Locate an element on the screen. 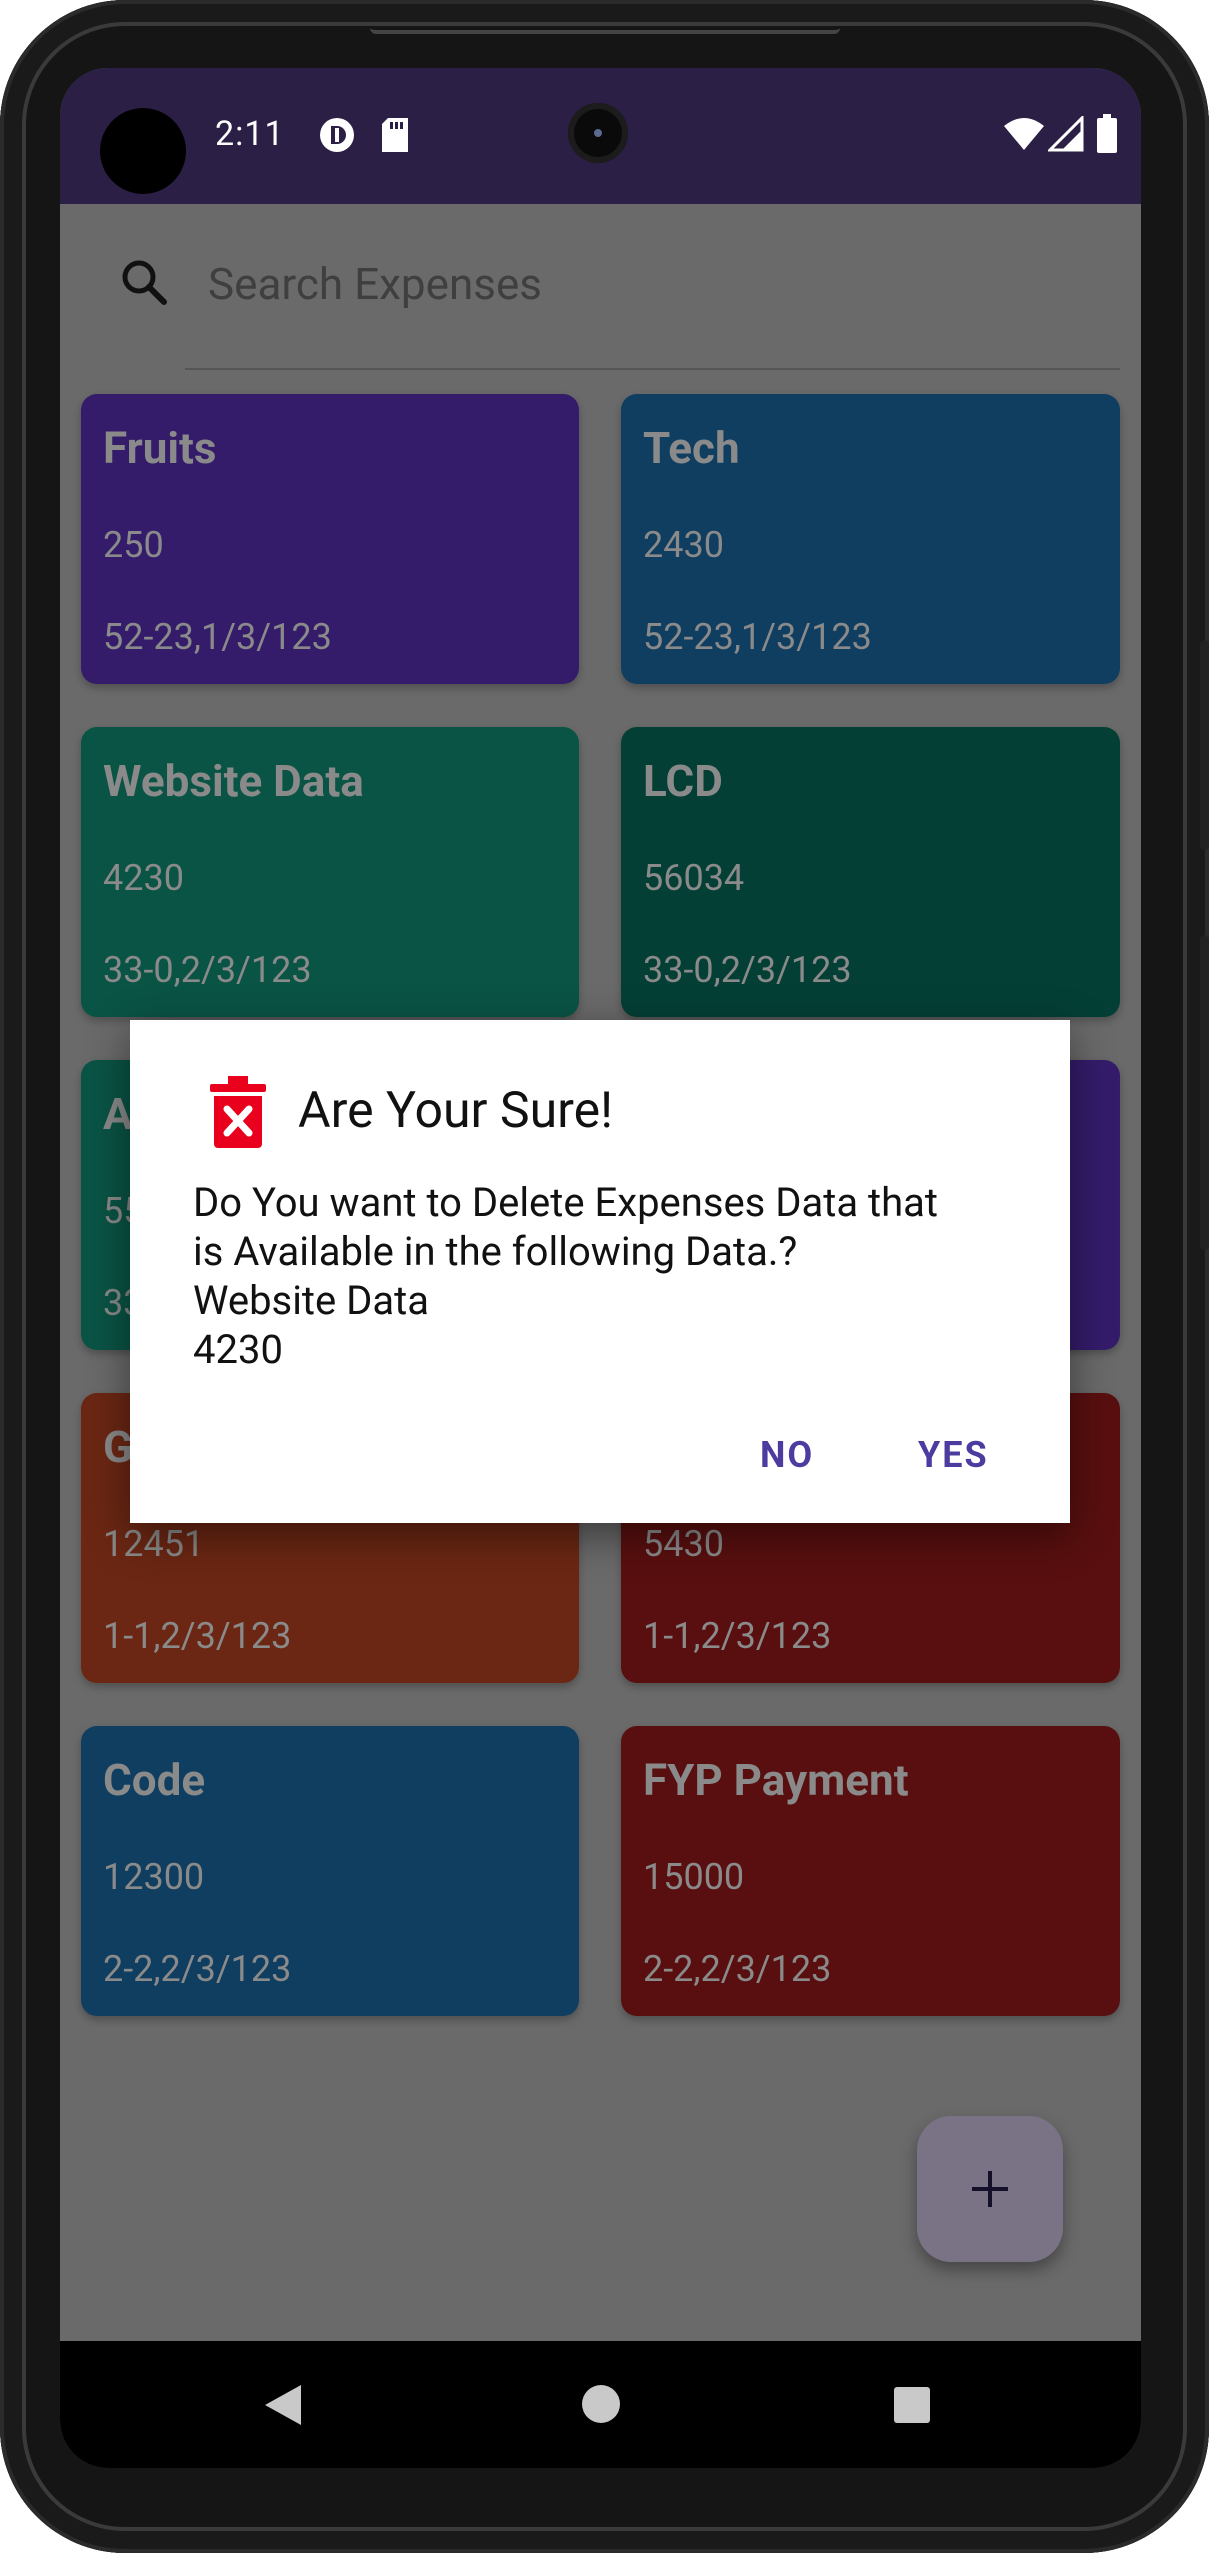 Image resolution: width=1209 pixels, height=2553 pixels. battery-icon is located at coordinates (1107, 133).